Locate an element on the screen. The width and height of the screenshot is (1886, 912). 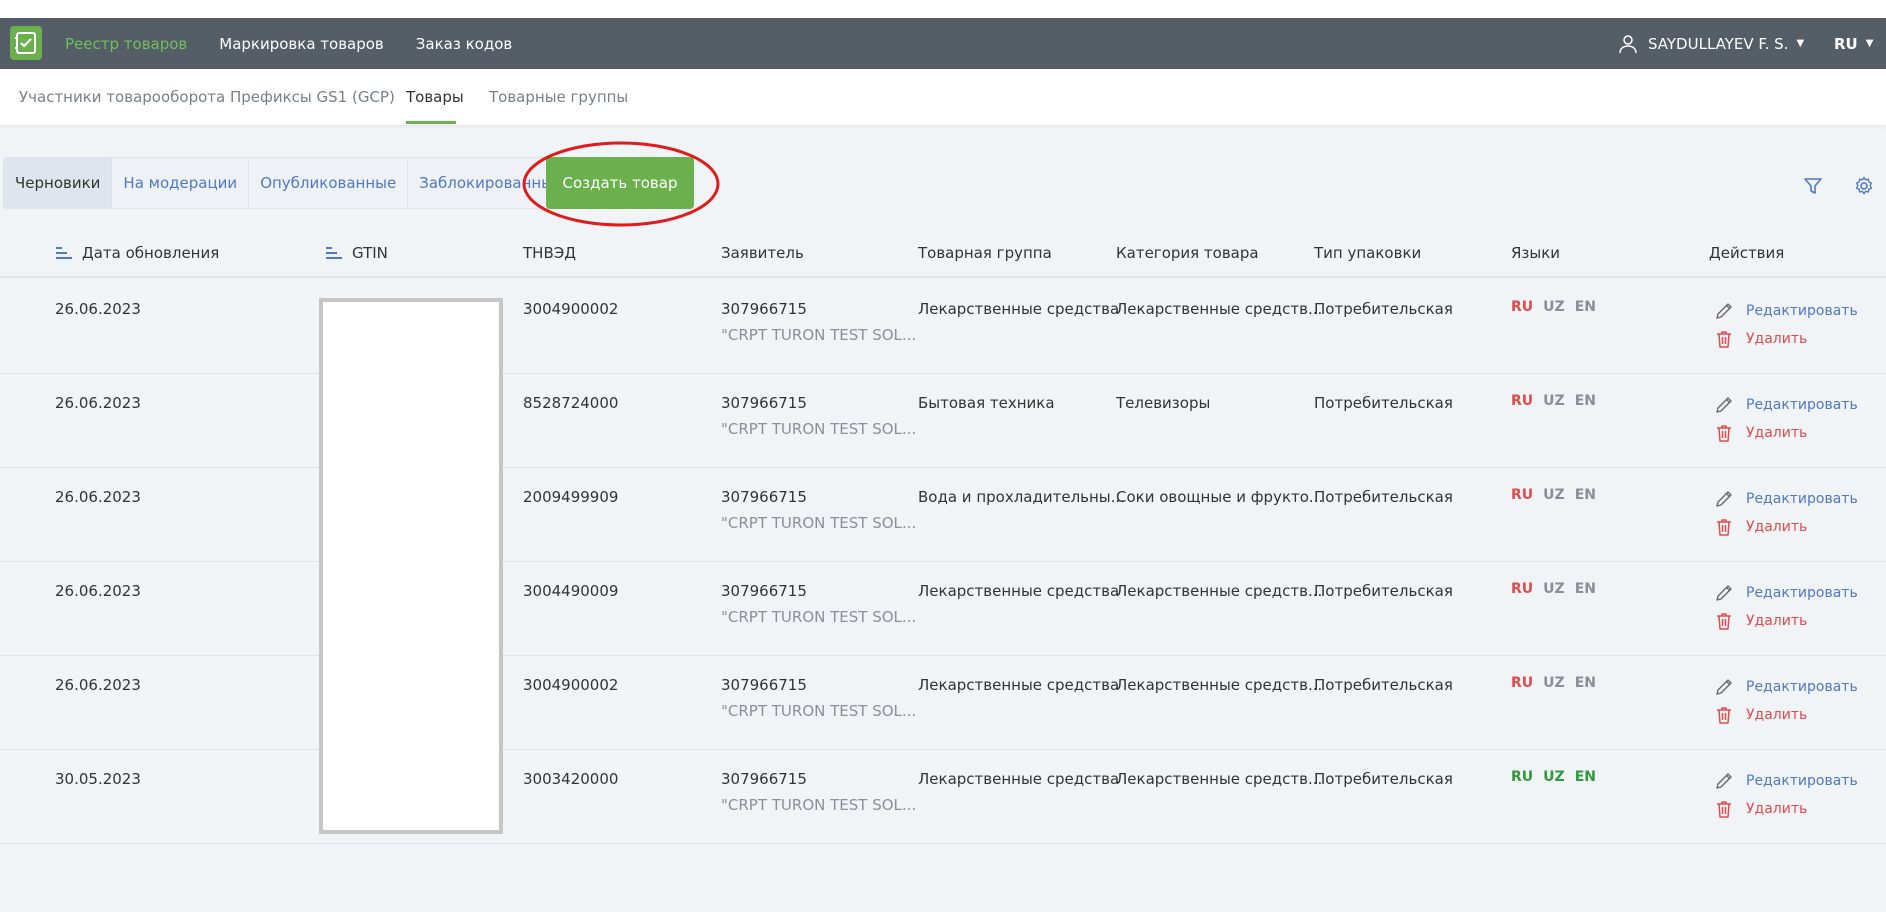
tab-product-groups: Товарные группы is located at coordinates (558, 97).